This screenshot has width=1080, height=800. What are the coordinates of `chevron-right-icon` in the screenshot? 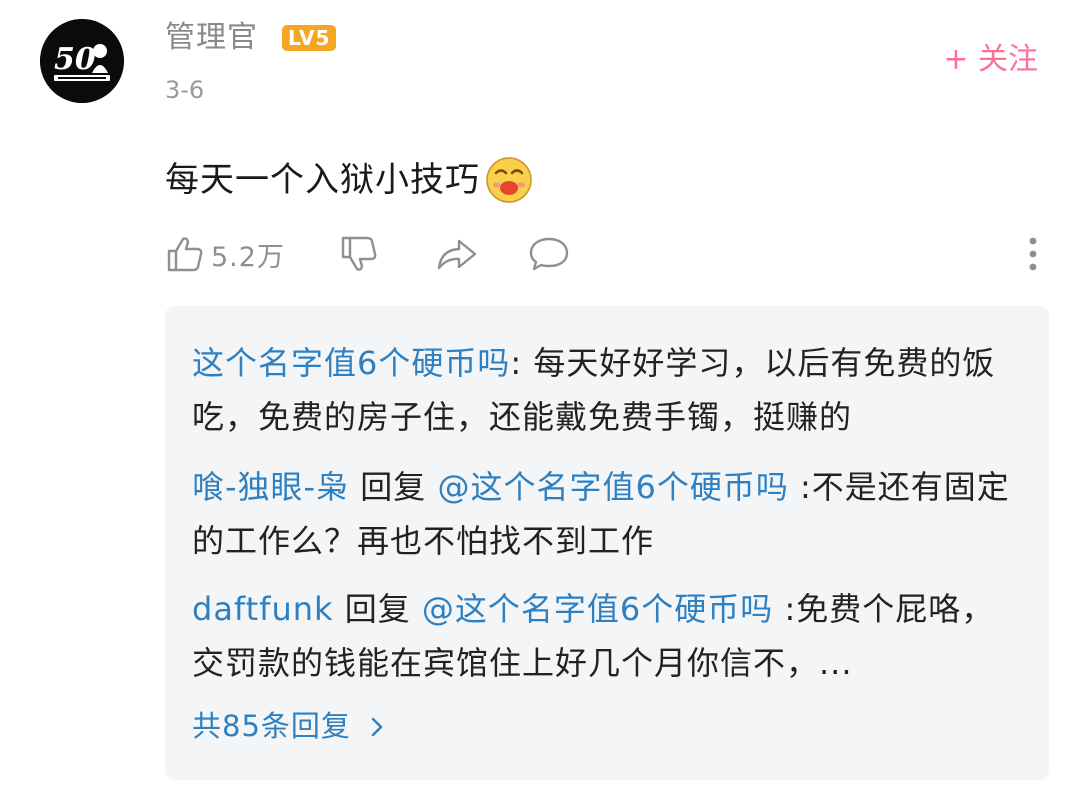 It's located at (377, 727).